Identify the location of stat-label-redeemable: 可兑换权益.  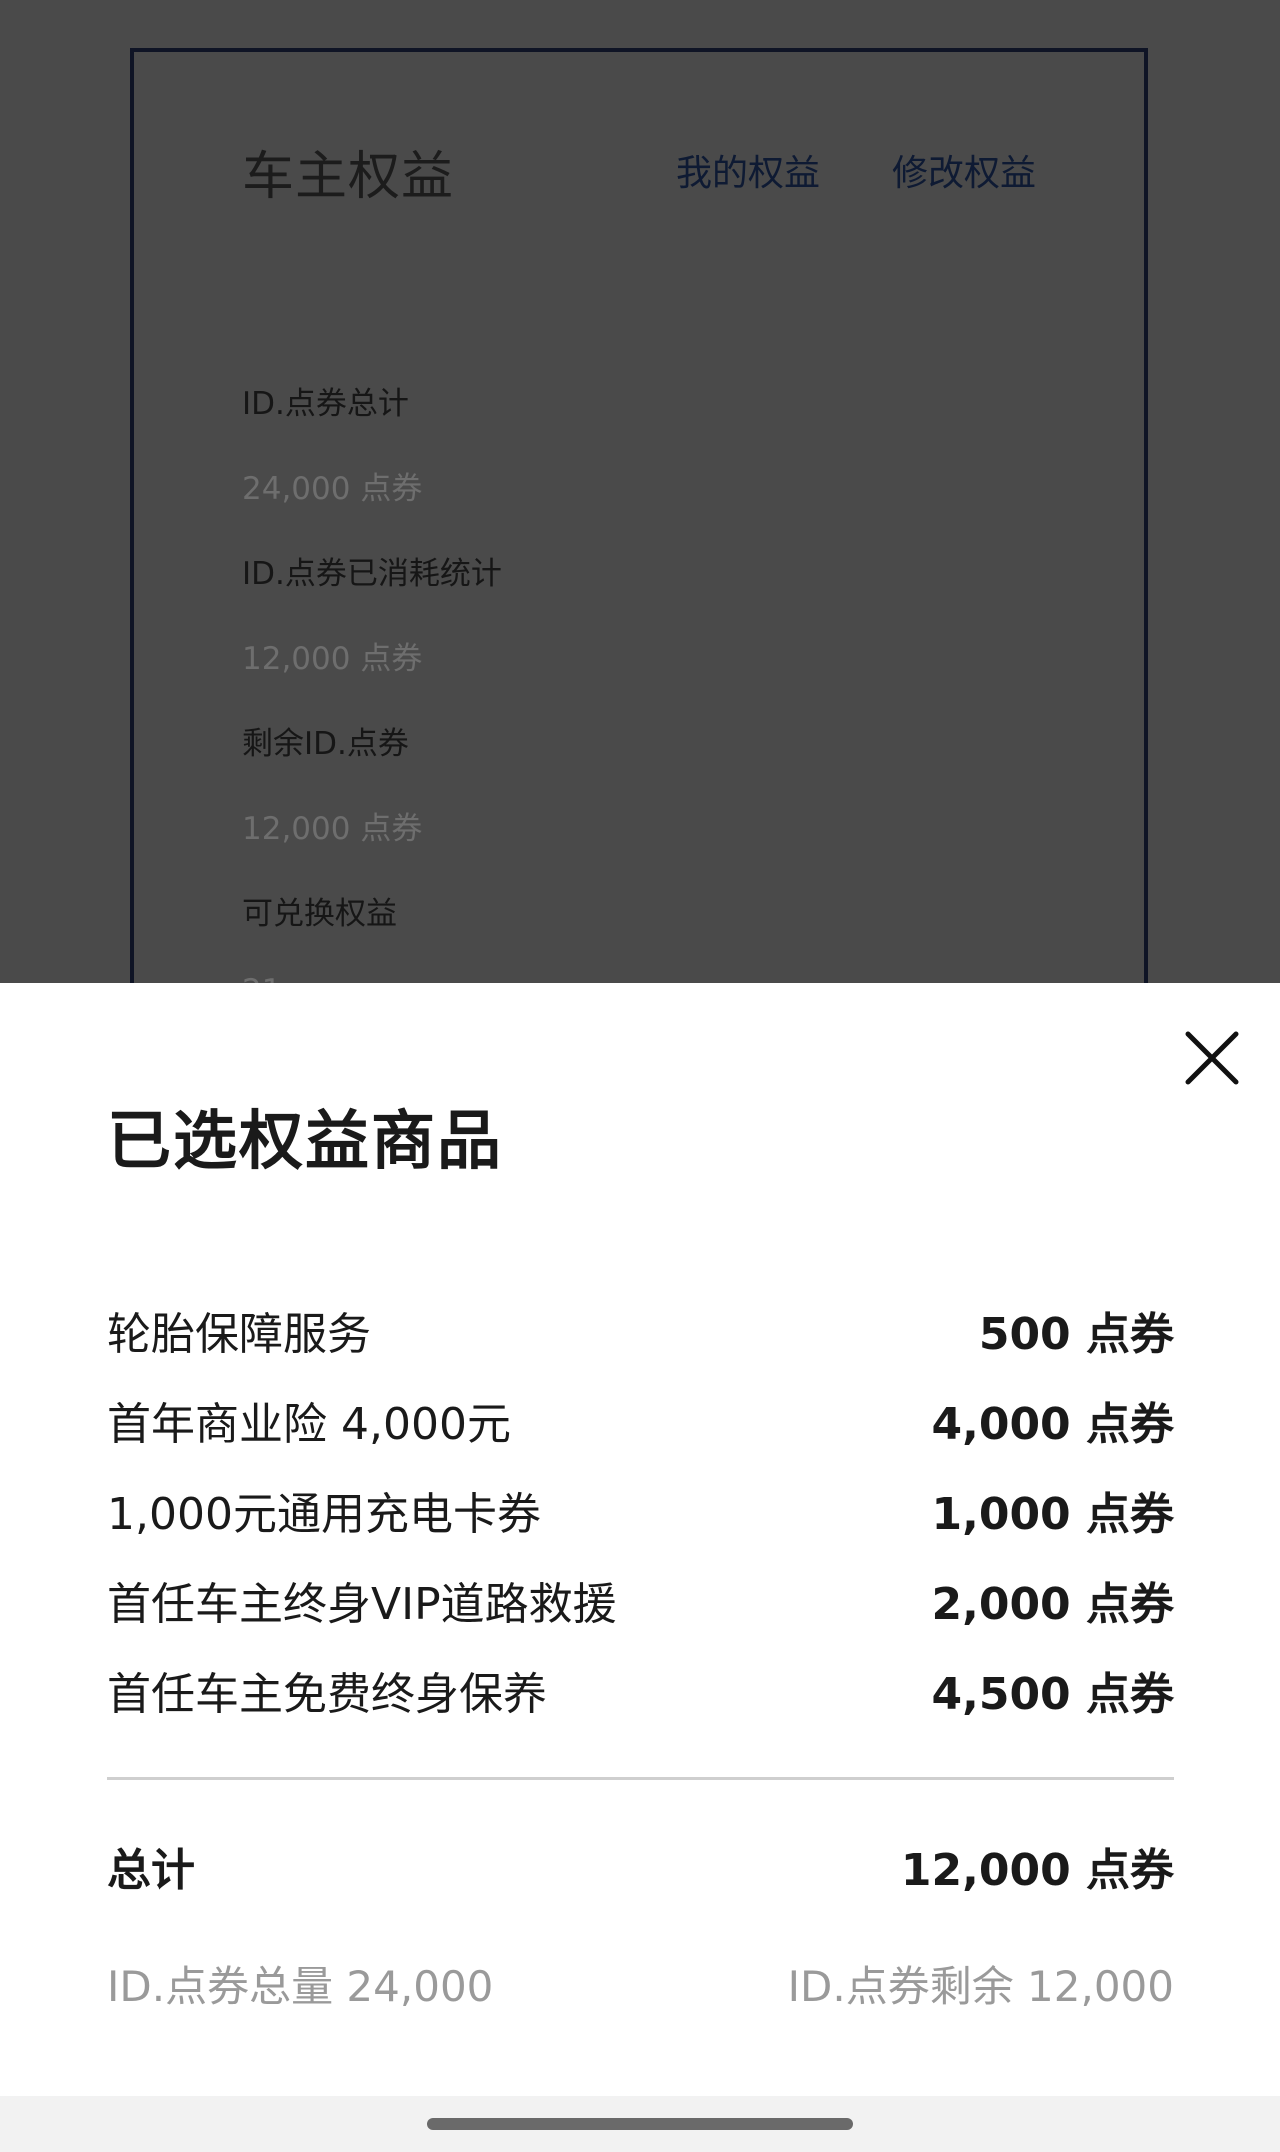
(319, 914).